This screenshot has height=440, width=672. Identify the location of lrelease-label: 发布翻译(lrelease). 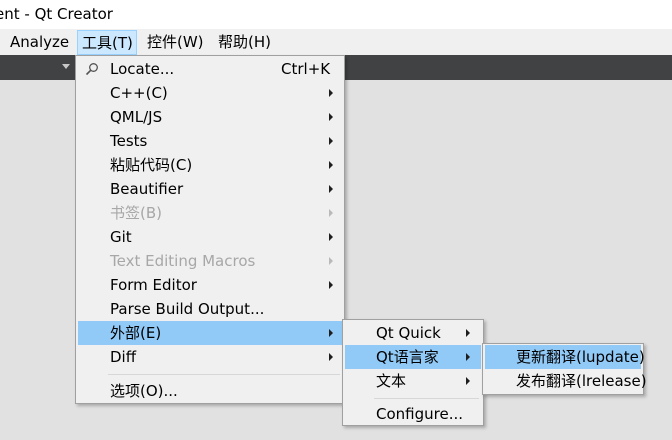
(581, 381).